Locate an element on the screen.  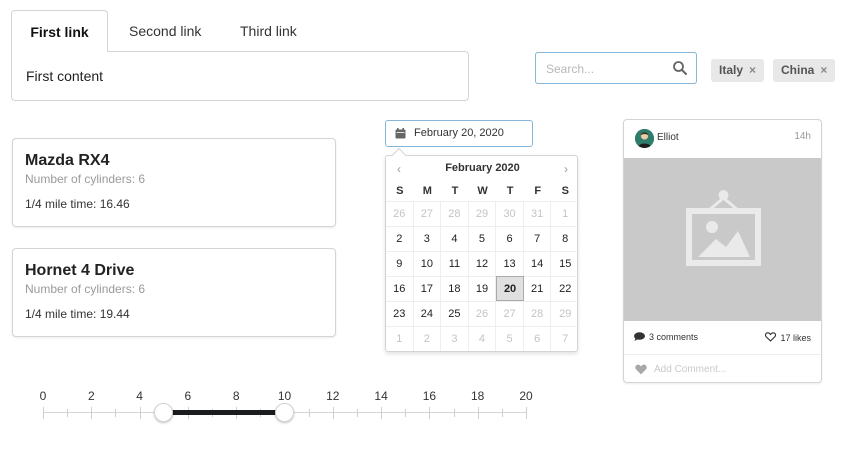
calendar-day: 11 is located at coordinates (455, 263).